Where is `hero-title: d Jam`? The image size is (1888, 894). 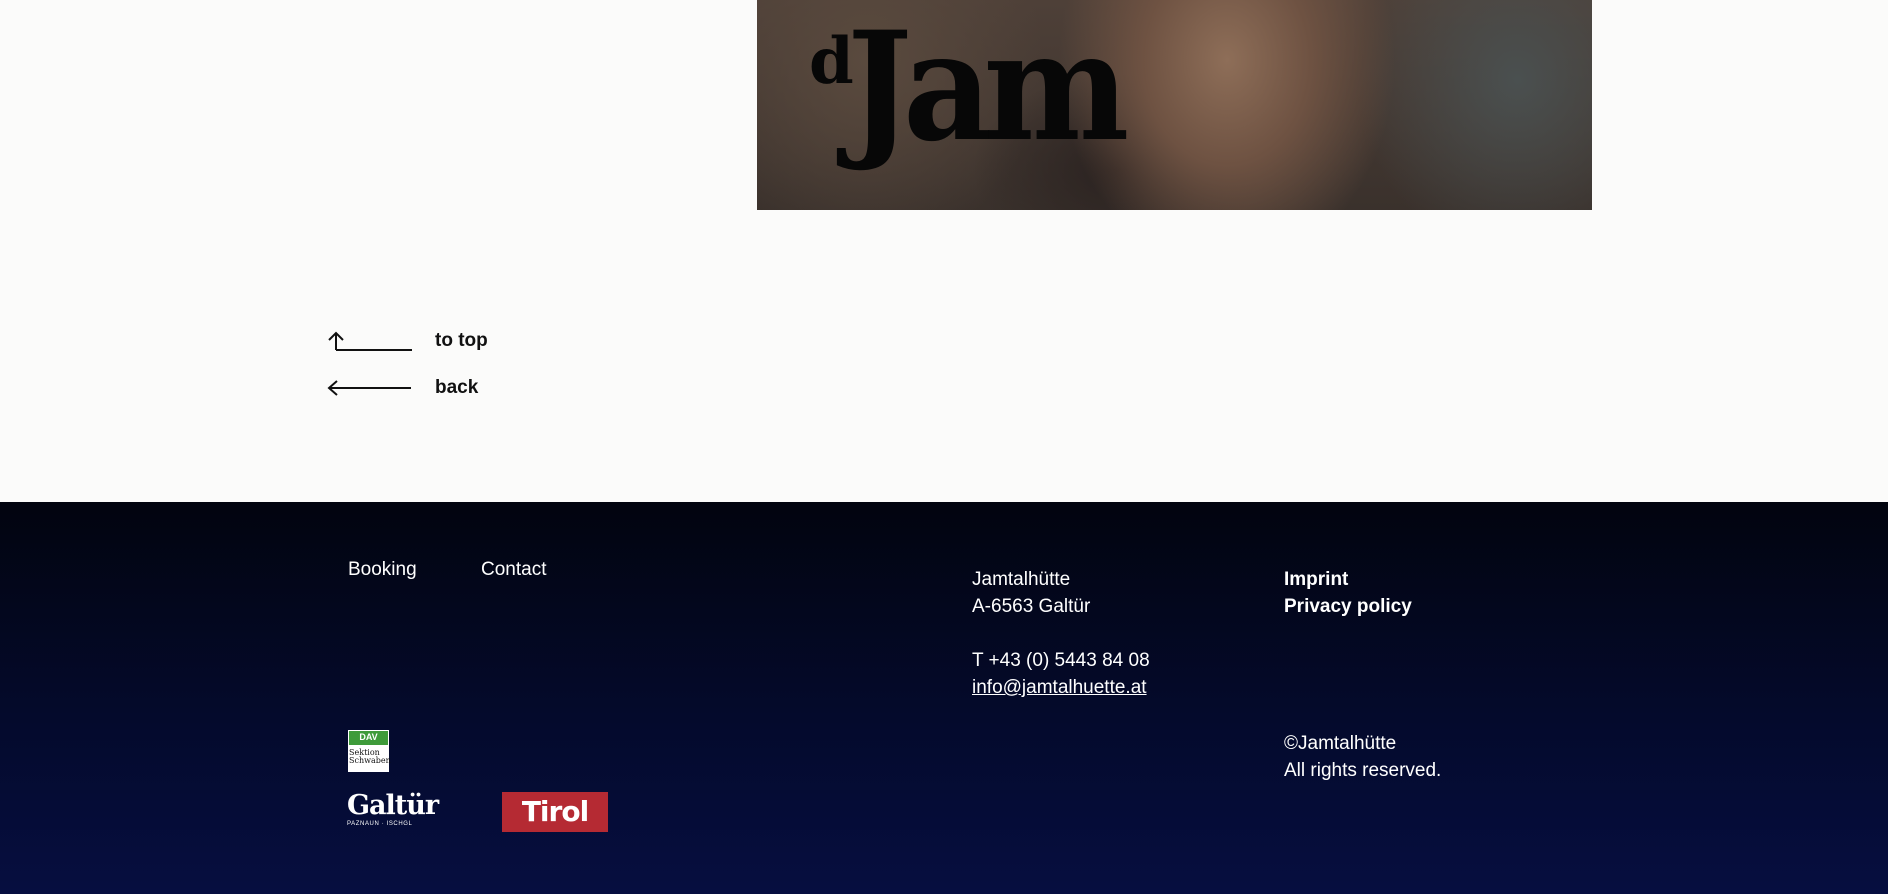
hero-title: d Jam is located at coordinates (976, 87).